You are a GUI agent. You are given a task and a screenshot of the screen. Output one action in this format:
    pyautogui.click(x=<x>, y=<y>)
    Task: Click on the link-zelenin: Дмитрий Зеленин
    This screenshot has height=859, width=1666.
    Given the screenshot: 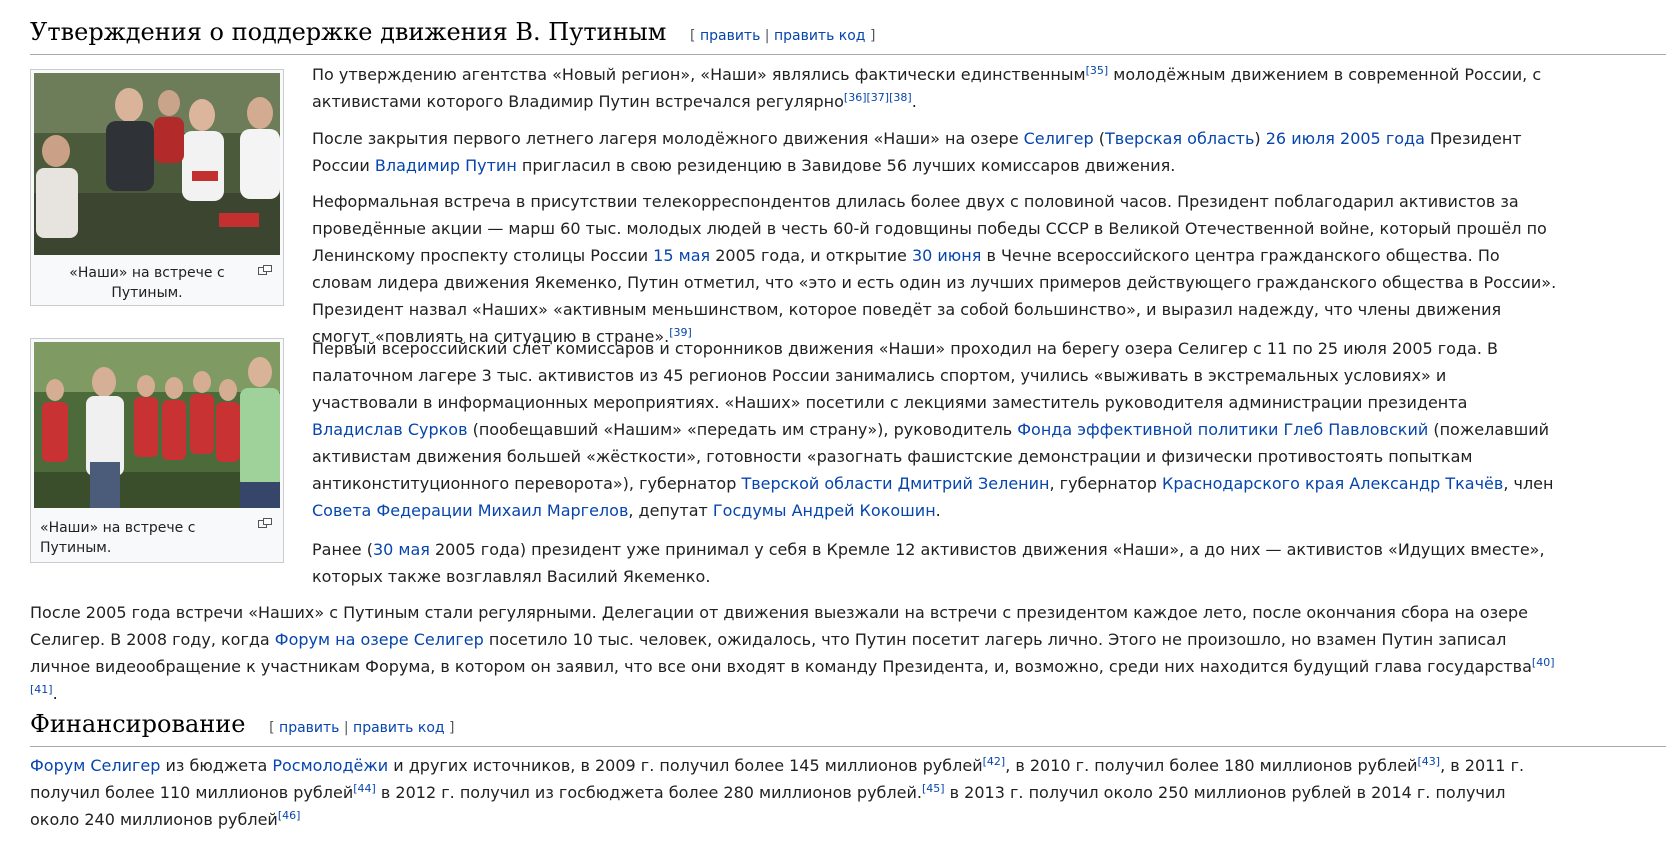 What is the action you would take?
    pyautogui.click(x=974, y=483)
    